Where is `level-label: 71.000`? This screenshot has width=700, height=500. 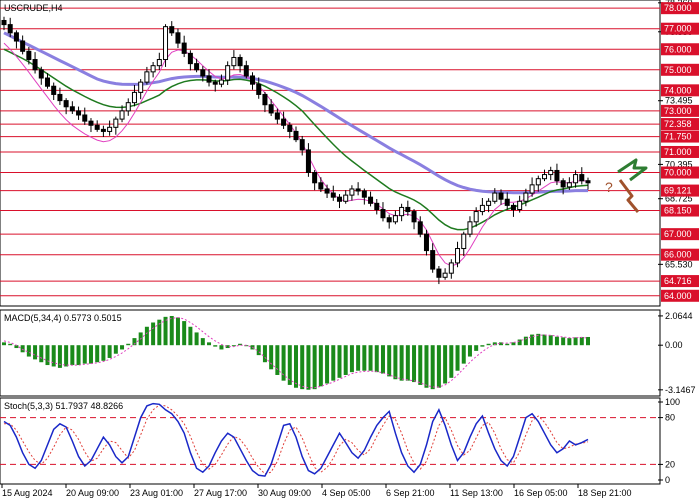
level-label: 71.000 is located at coordinates (678, 152).